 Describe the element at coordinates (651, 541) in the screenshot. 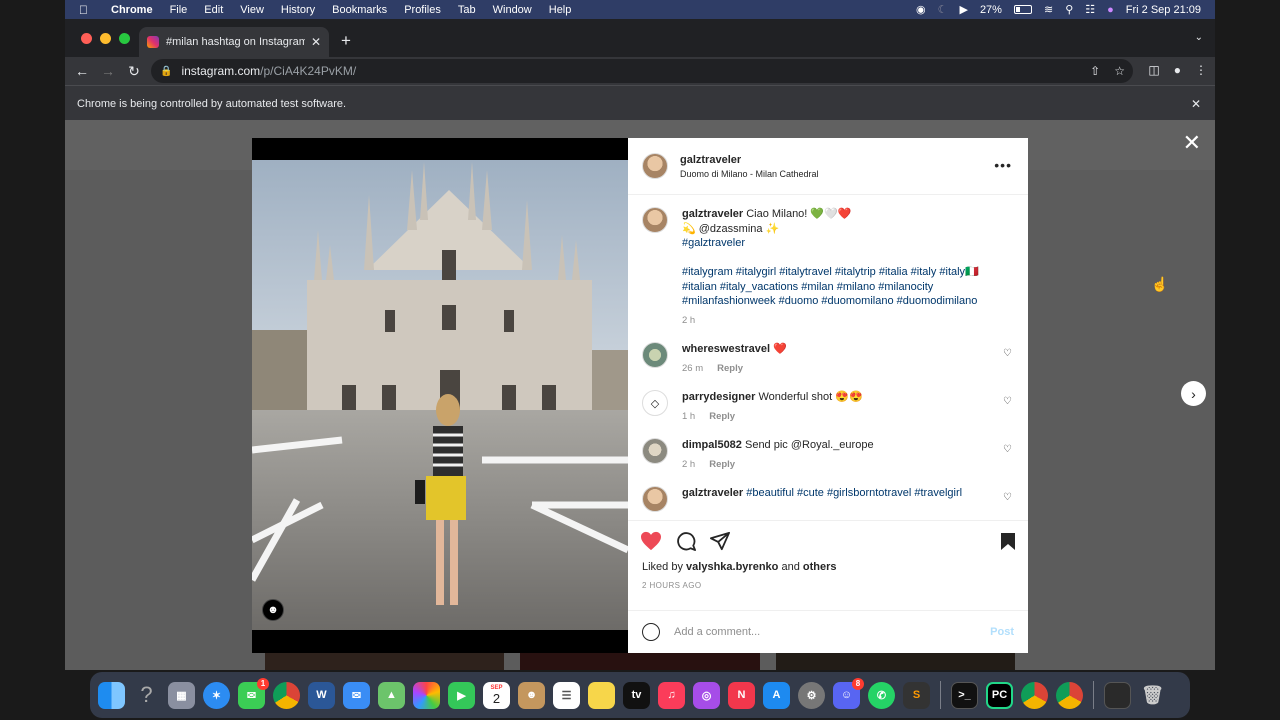

I see `like-heart-icon` at that location.